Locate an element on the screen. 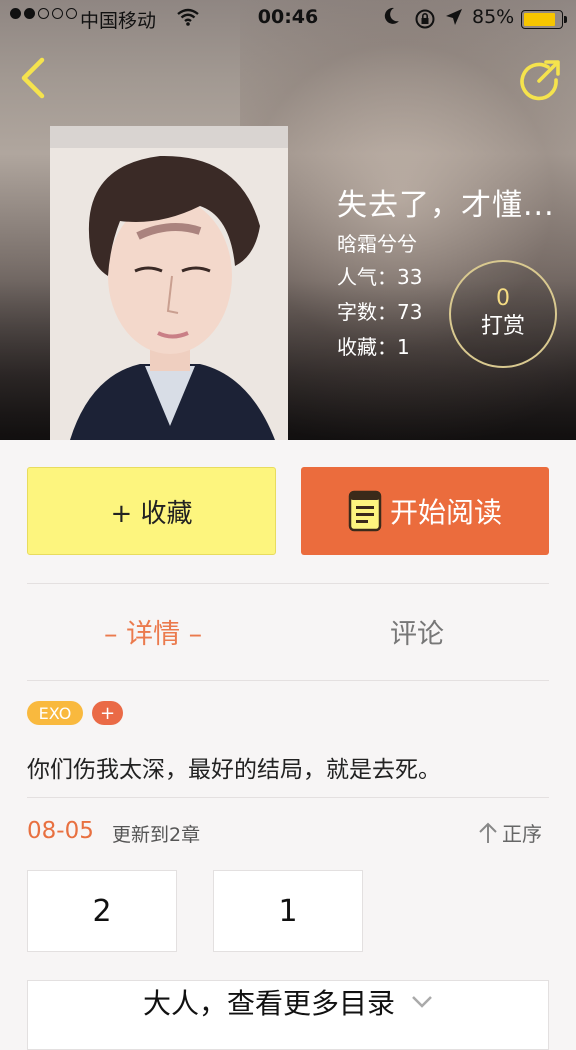 The image size is (576, 1050). chevron-left-icon is located at coordinates (33, 78).